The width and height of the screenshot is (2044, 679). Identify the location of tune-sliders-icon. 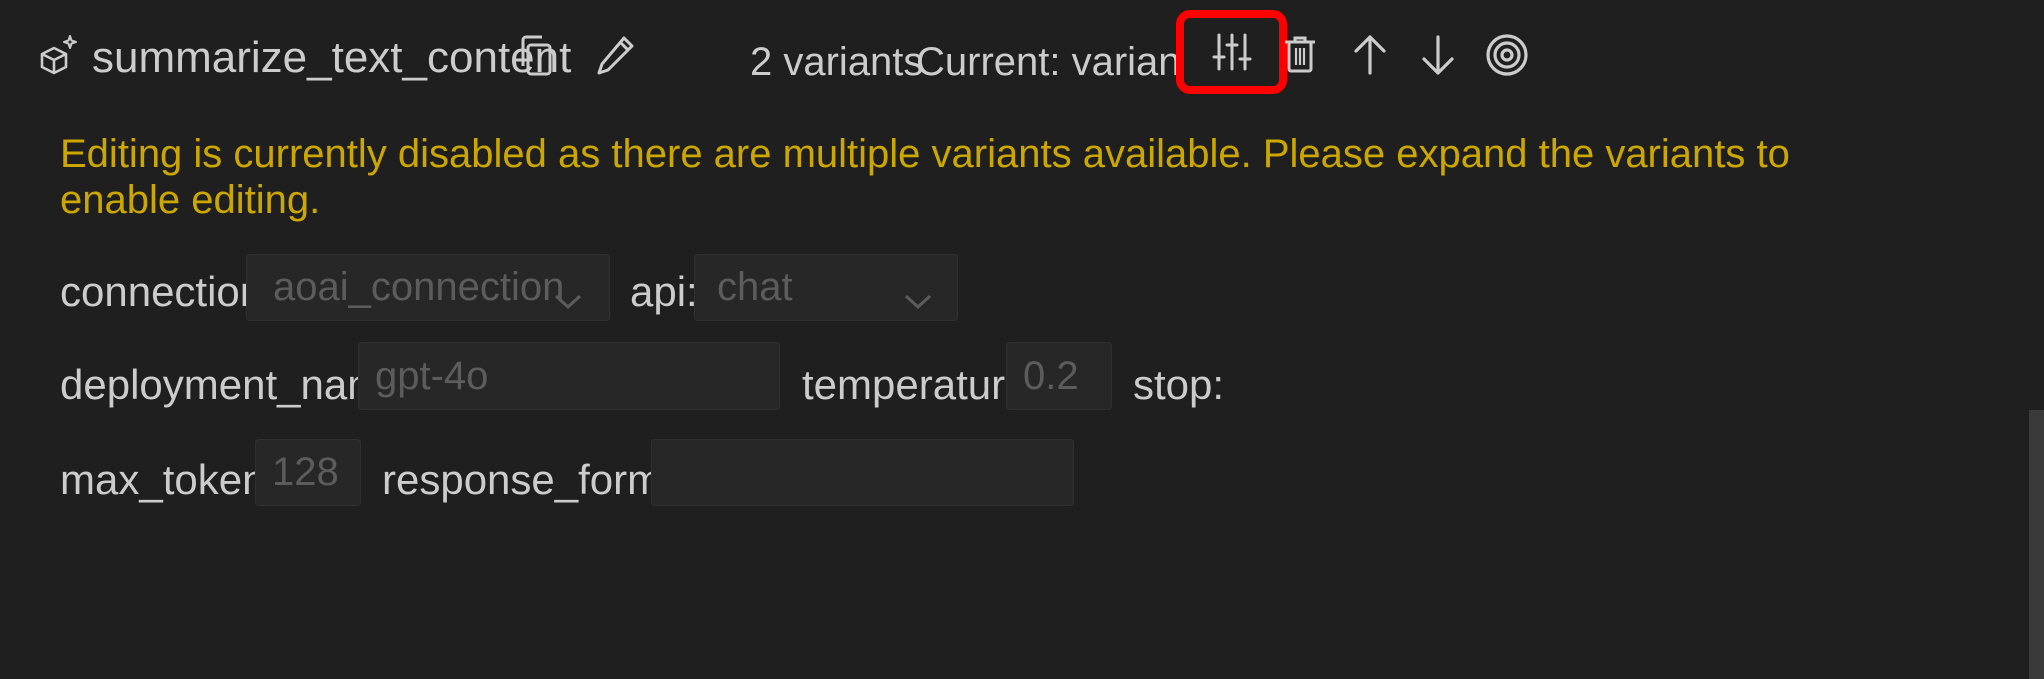
(1232, 52).